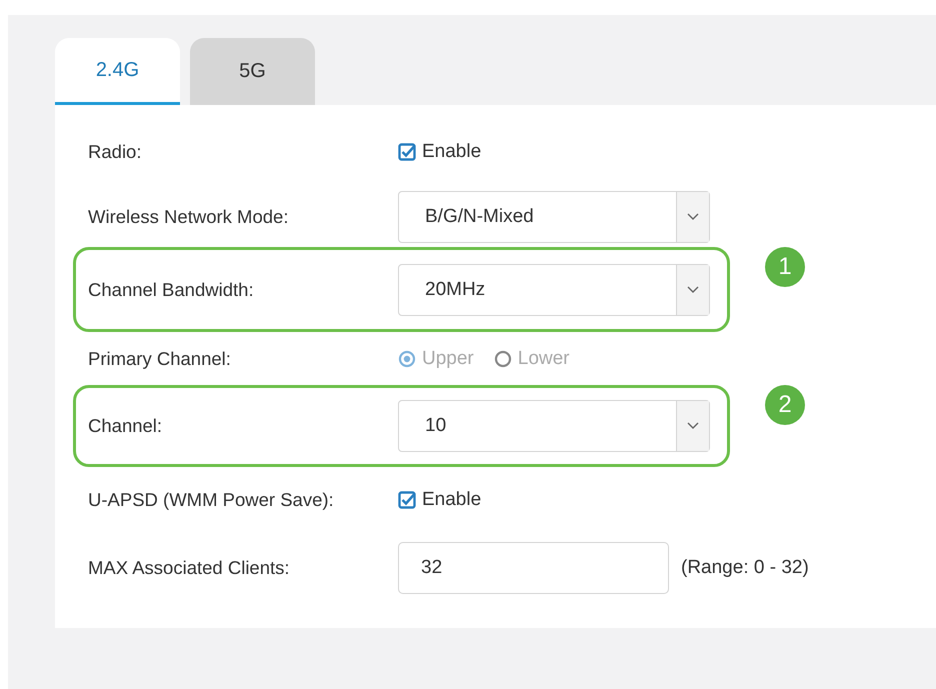 Image resolution: width=936 pixels, height=689 pixels. I want to click on field-label: U-APSD (WMM Power Save):, so click(211, 500).